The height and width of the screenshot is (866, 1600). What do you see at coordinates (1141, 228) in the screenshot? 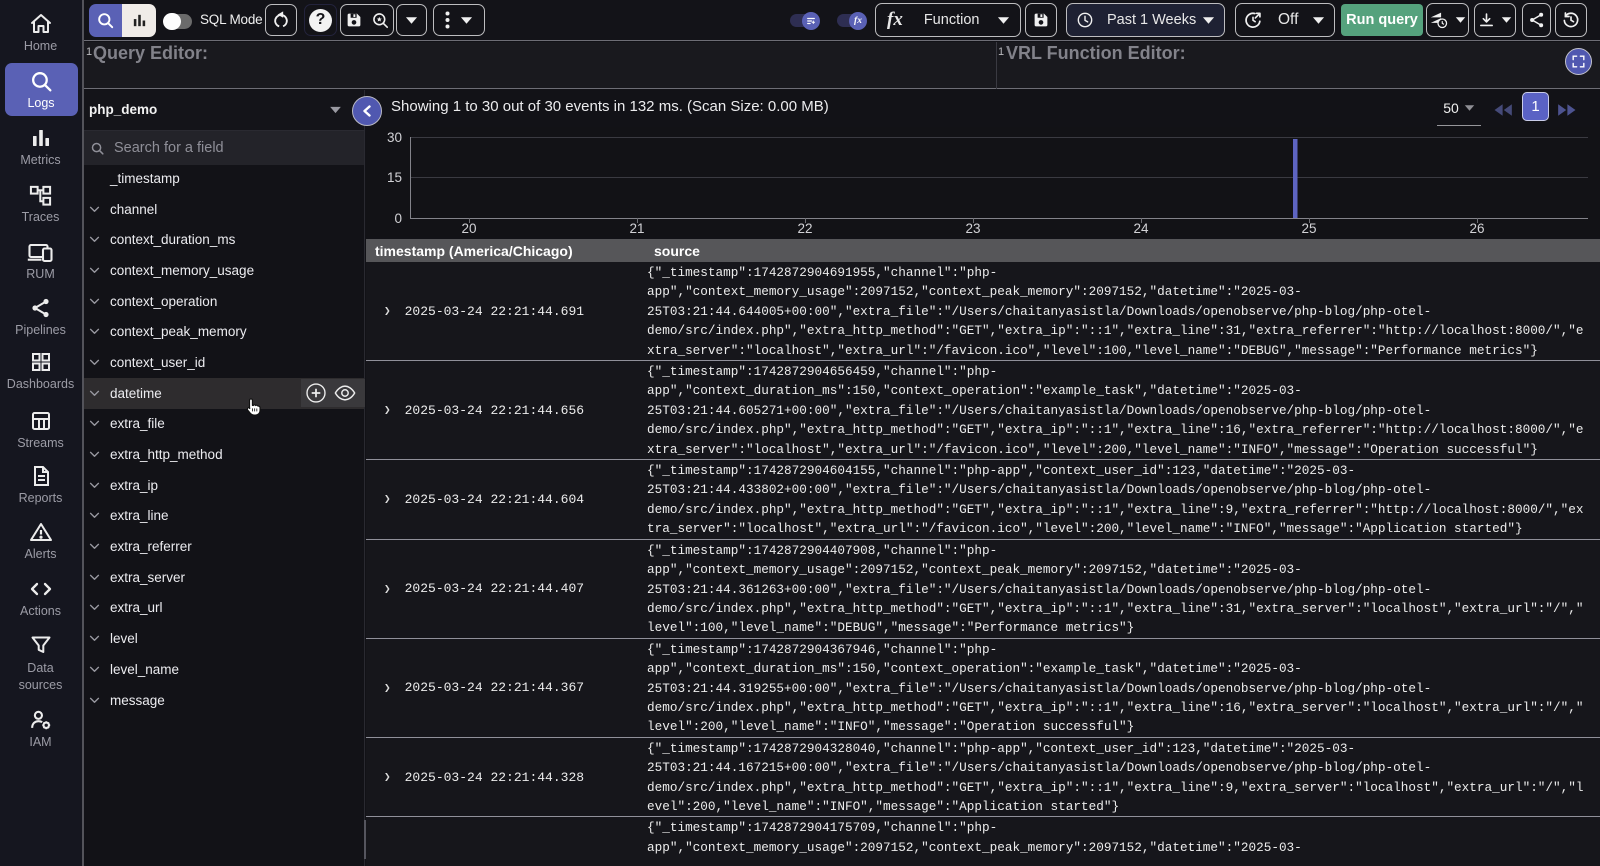
I see `svg-text: 24` at bounding box center [1141, 228].